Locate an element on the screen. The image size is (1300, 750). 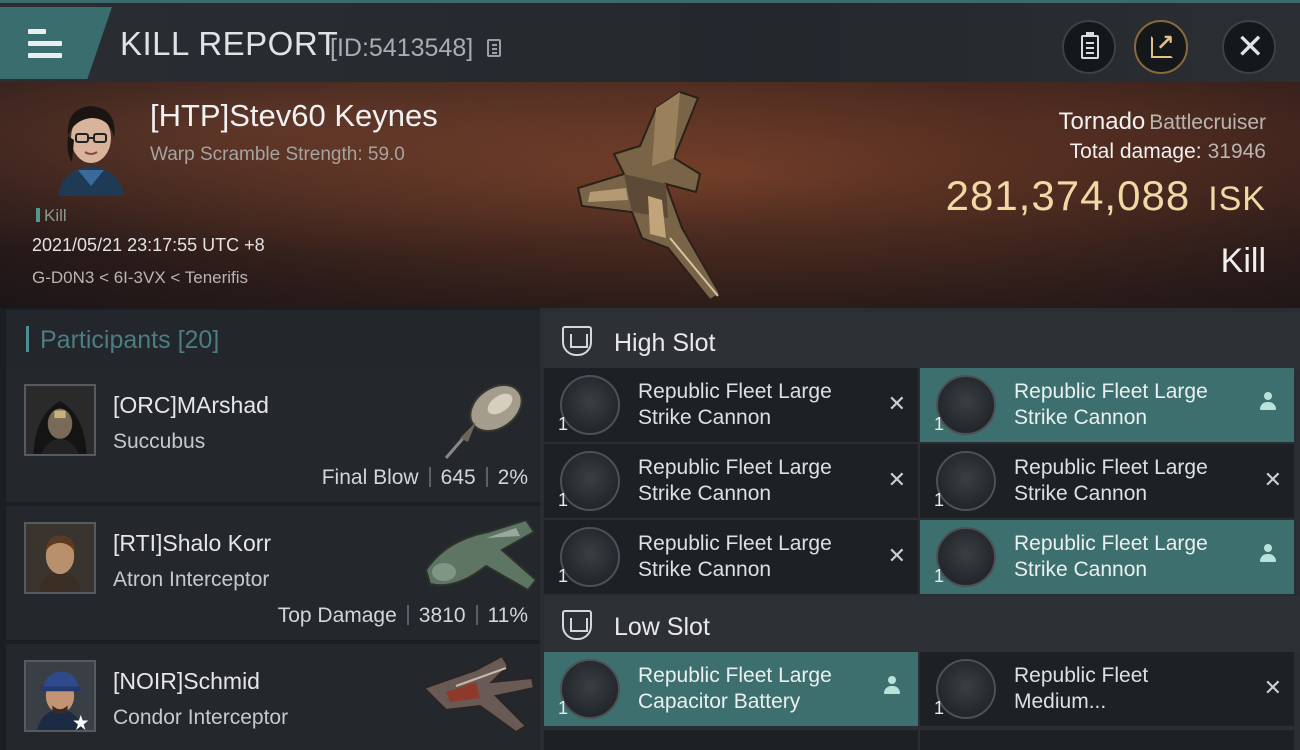
module-item: 1 Republic Fleet Large Capacitor Battery is located at coordinates (731, 689).